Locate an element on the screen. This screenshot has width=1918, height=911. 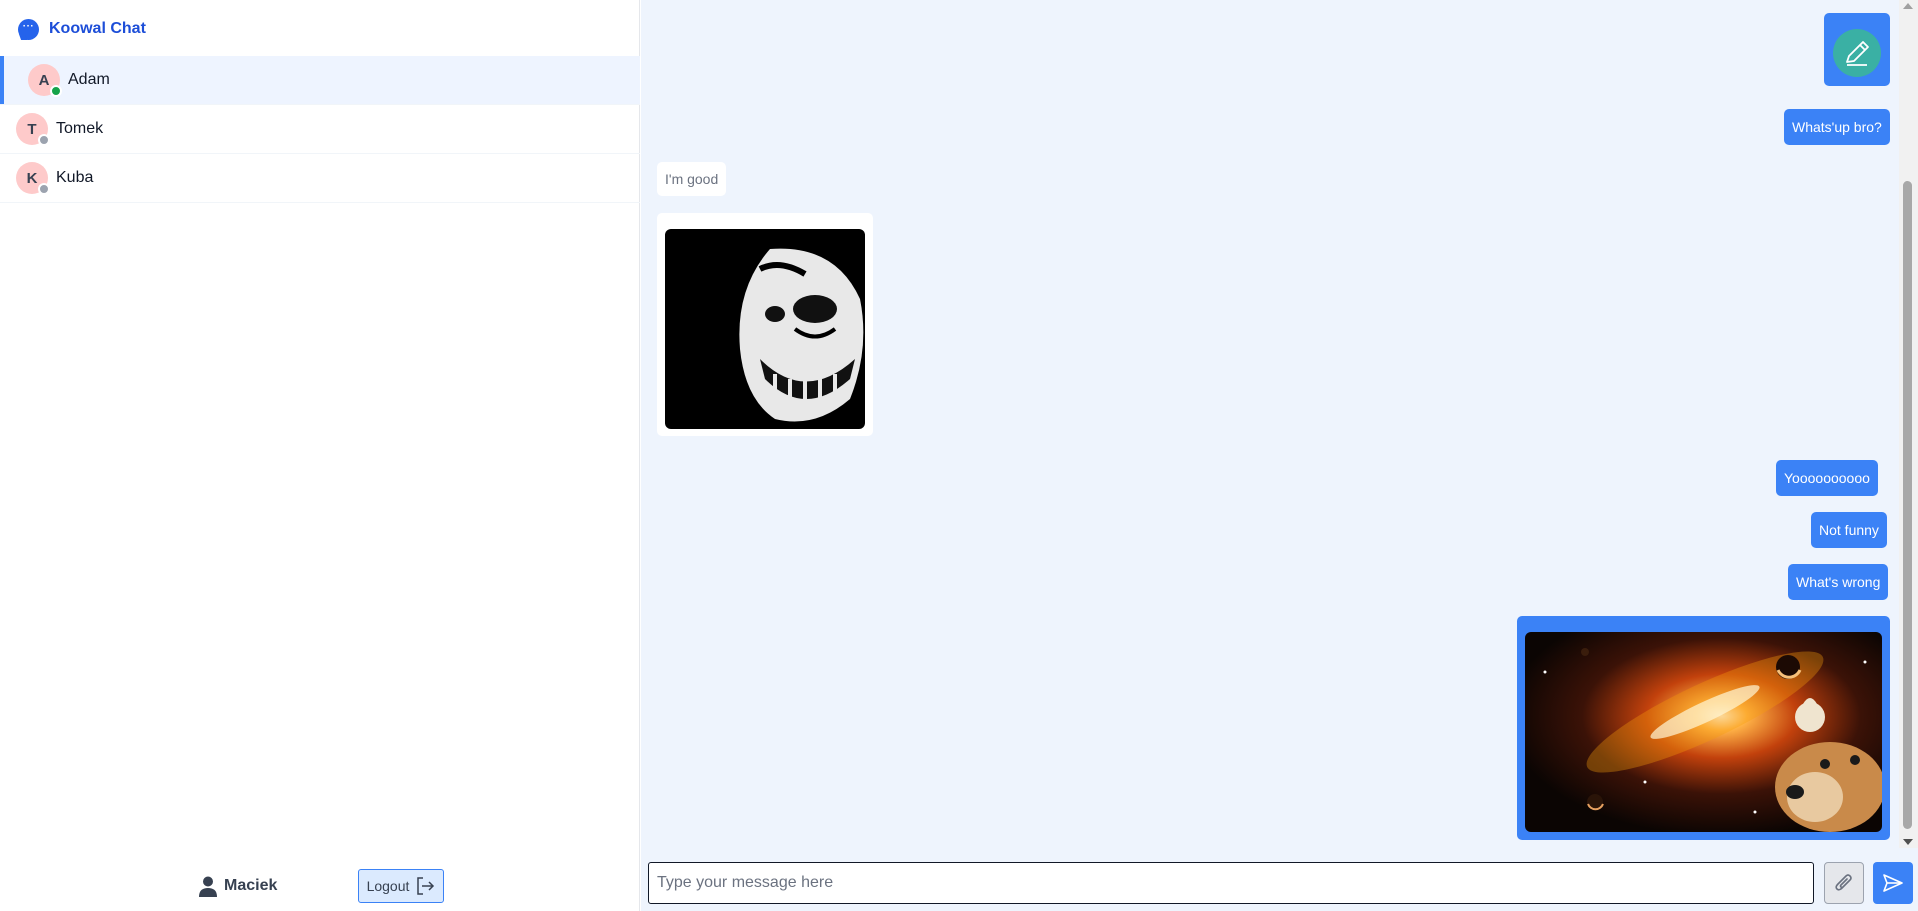
online-status-dot is located at coordinates (56, 91).